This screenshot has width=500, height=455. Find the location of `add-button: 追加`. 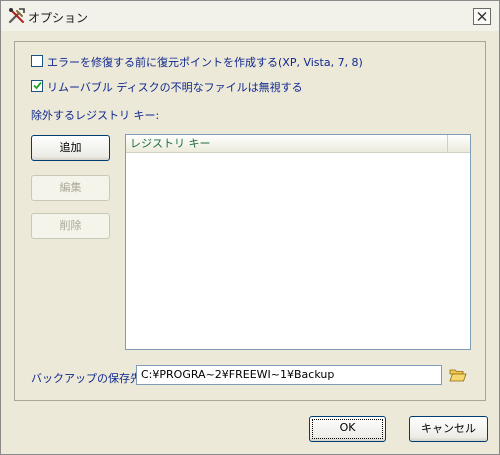

add-button: 追加 is located at coordinates (70, 148).